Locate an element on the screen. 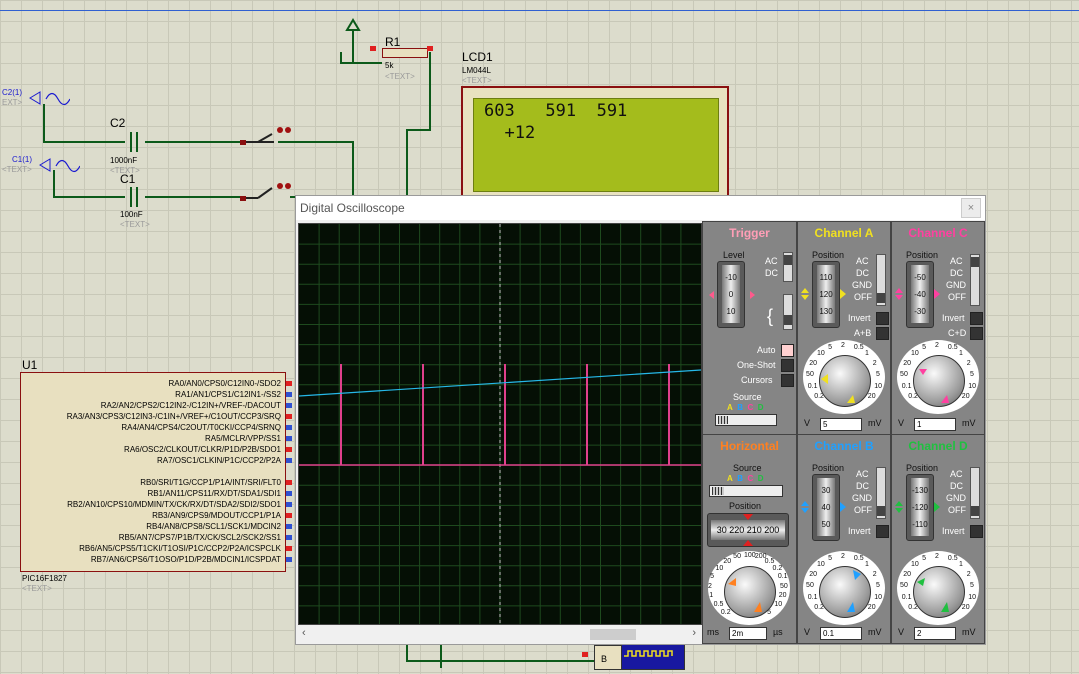 The height and width of the screenshot is (674, 1079). channel-d-ac: AC is located at coordinates (956, 474).